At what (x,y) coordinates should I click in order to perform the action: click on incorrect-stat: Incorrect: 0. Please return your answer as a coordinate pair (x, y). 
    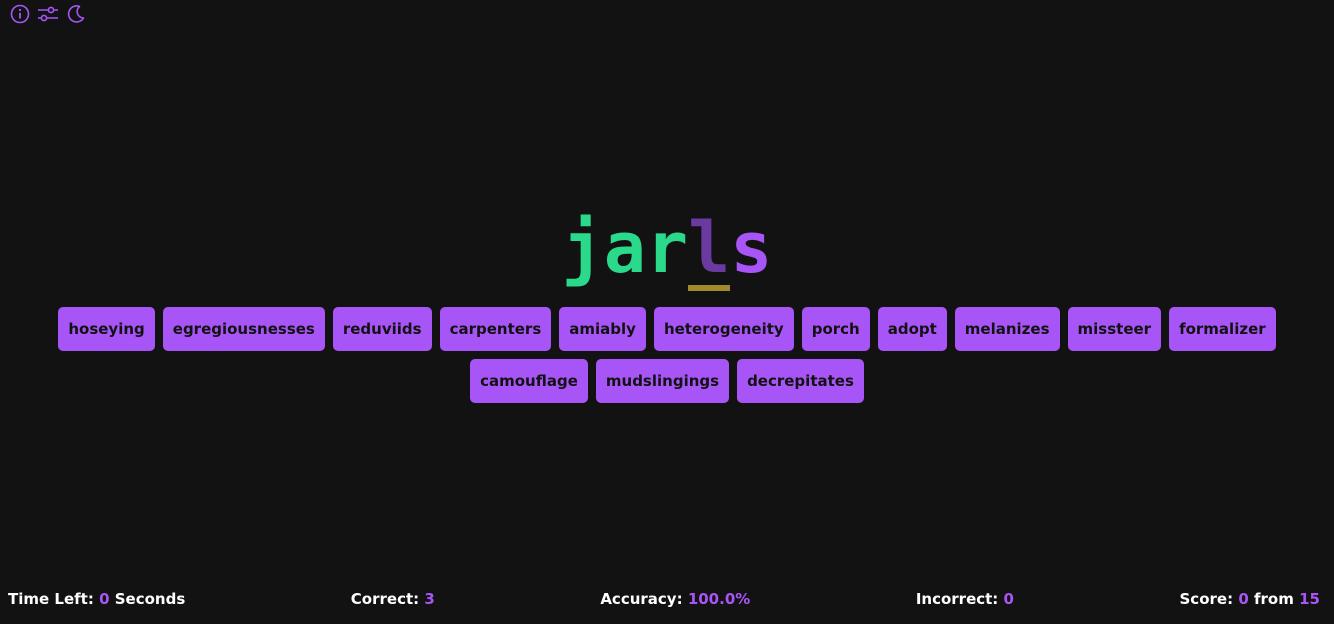
    Looking at the image, I should click on (965, 599).